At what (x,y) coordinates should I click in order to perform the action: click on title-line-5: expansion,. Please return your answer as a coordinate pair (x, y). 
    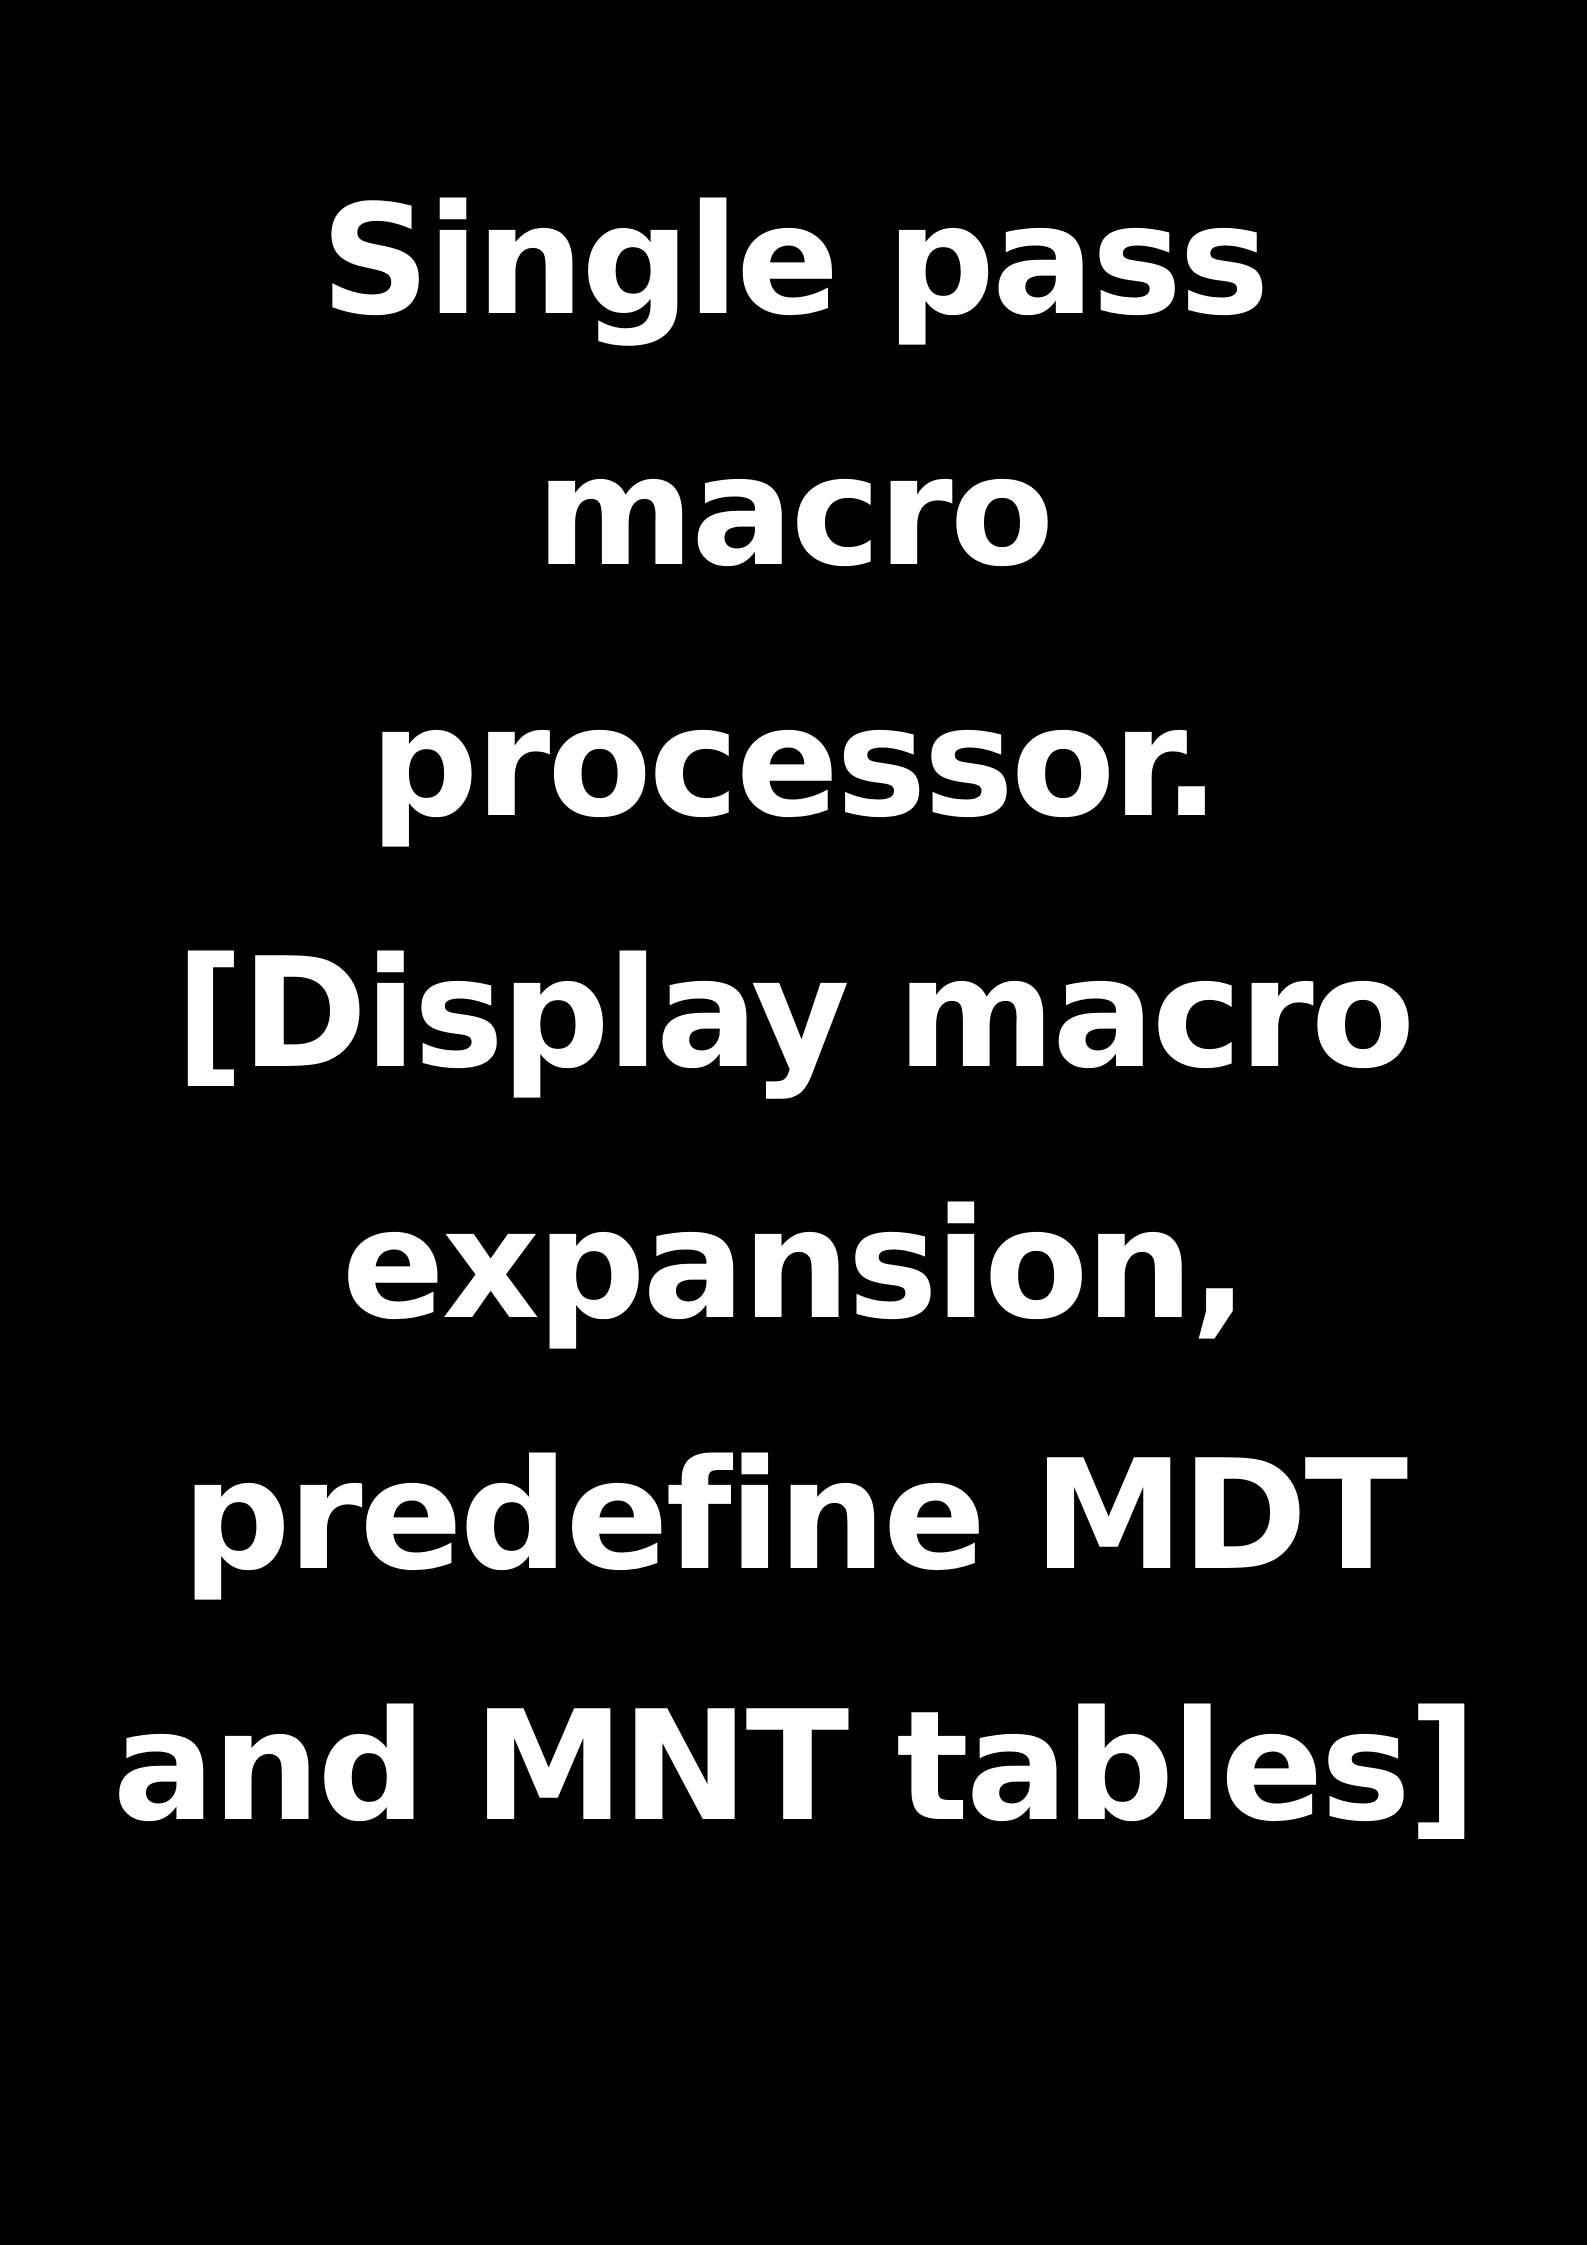
    Looking at the image, I should click on (795, 1264).